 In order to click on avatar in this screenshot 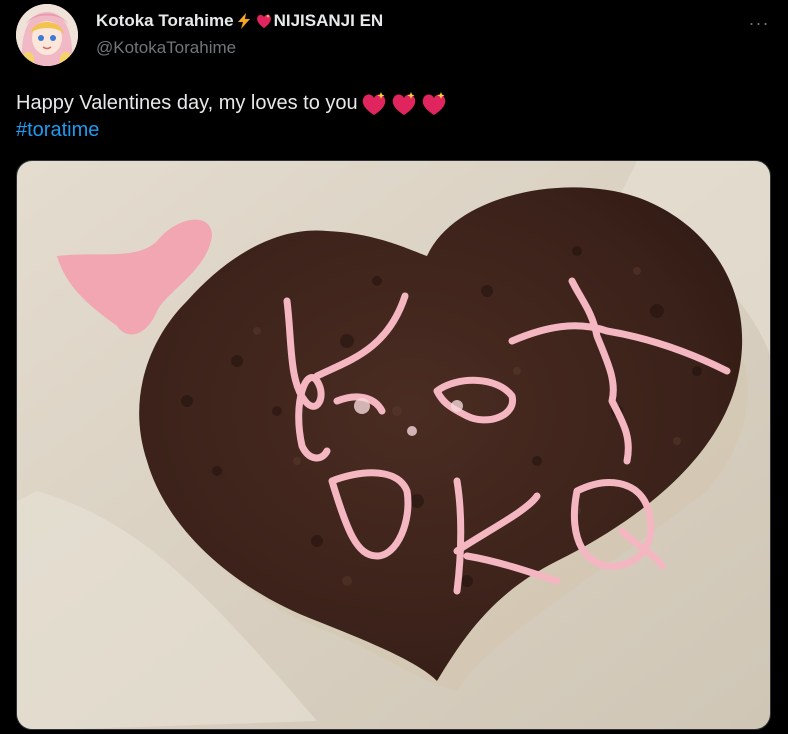, I will do `click(47, 35)`.